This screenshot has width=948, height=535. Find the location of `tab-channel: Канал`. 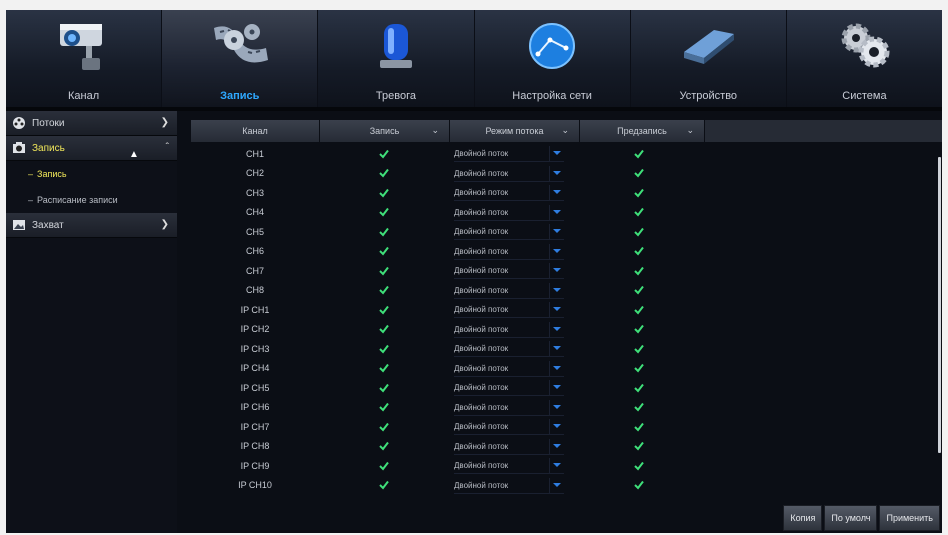

tab-channel: Канал is located at coordinates (84, 58).